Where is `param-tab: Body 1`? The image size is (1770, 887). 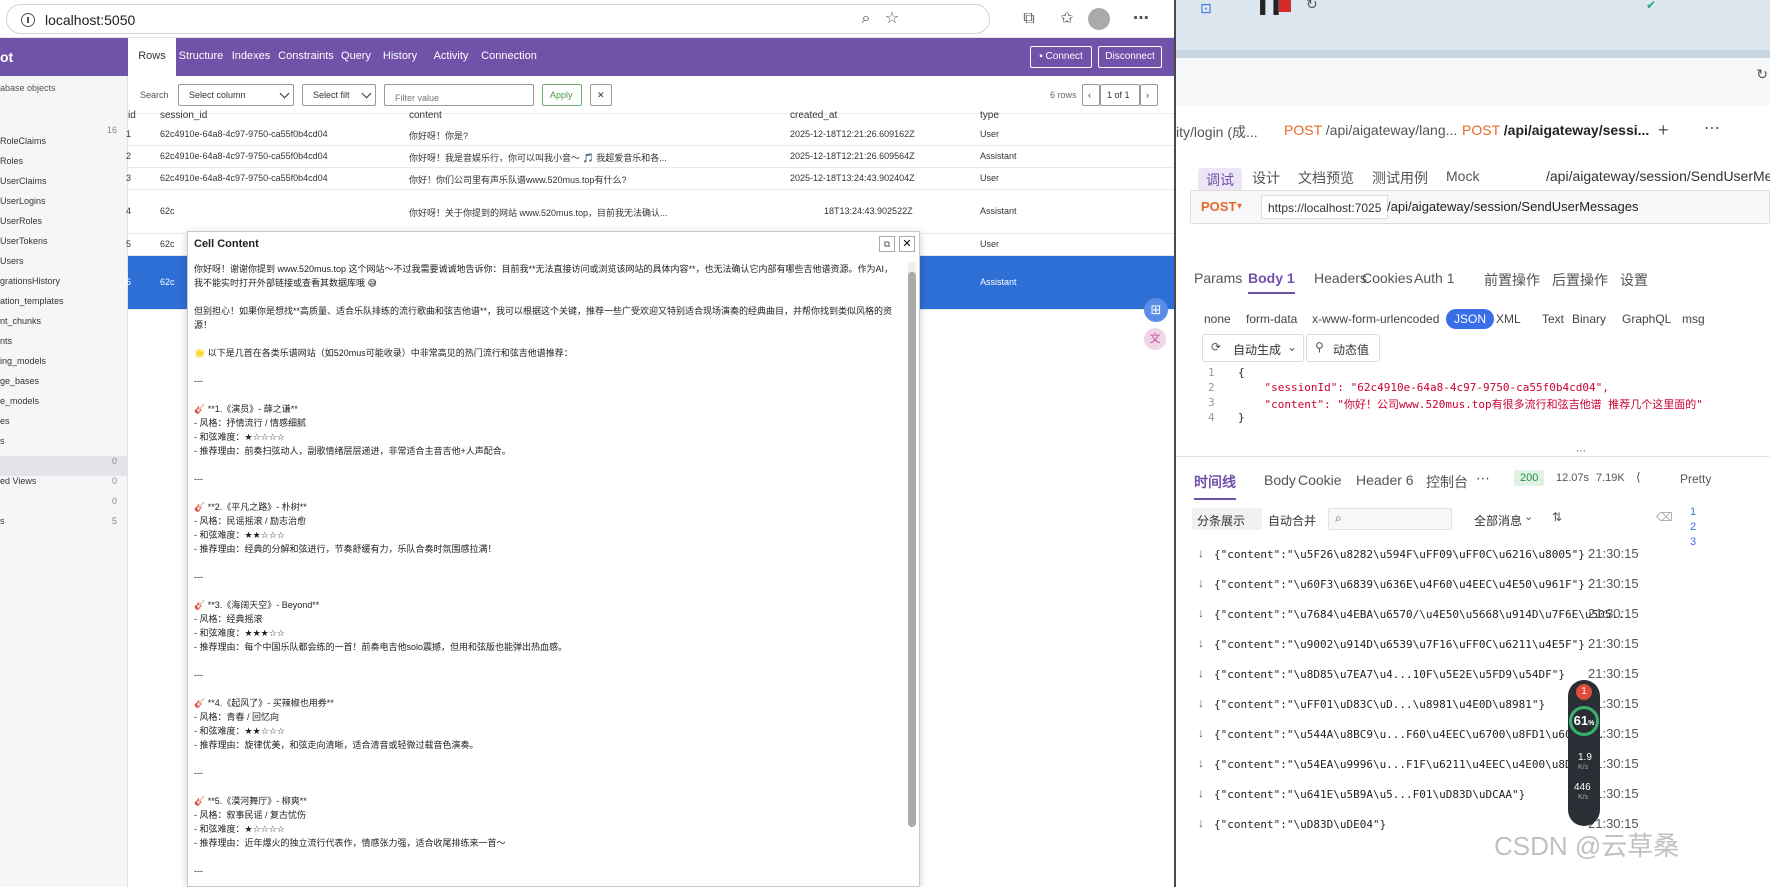
param-tab: Body 1 is located at coordinates (1271, 282).